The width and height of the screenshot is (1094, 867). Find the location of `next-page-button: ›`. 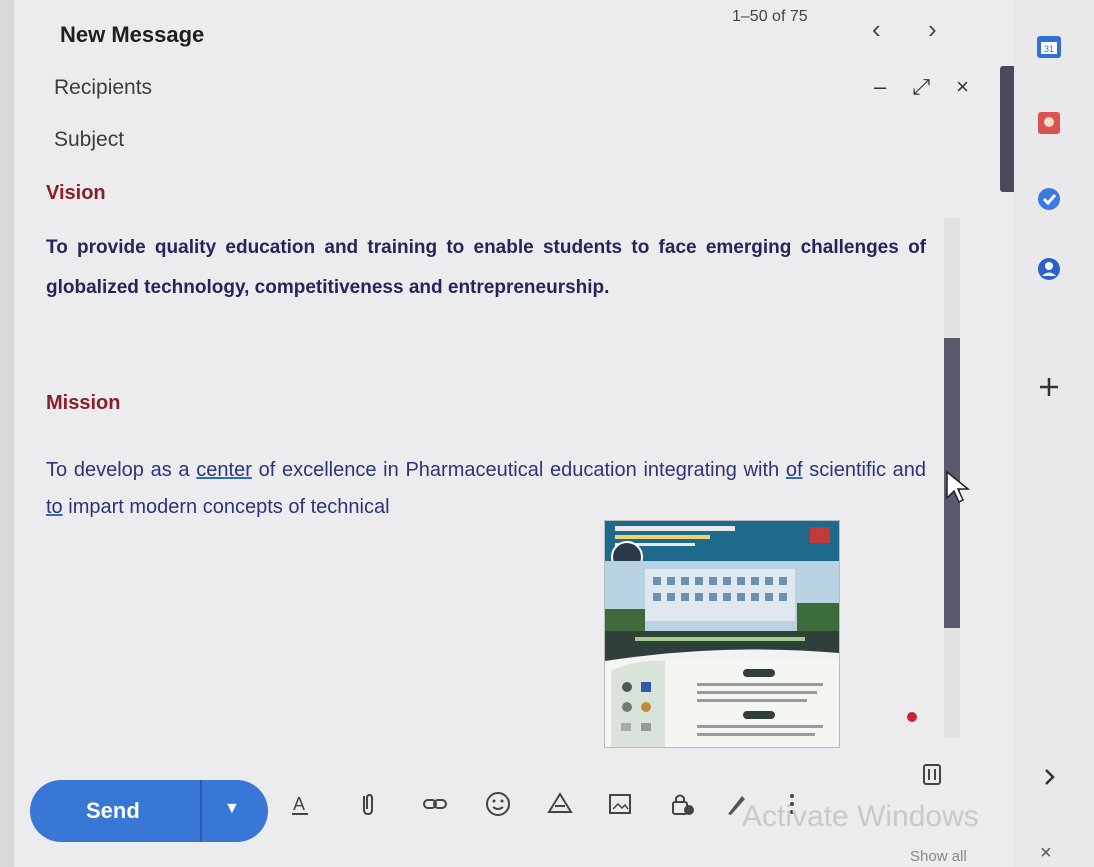

next-page-button: › is located at coordinates (932, 29).